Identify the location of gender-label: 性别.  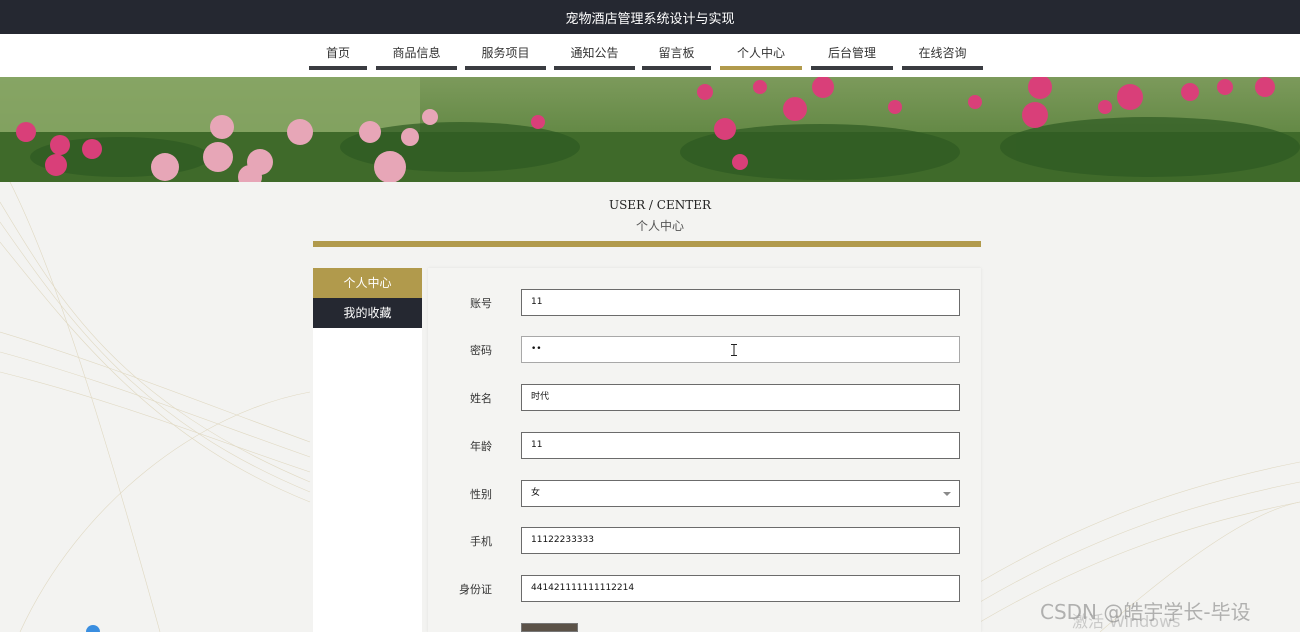
(481, 494).